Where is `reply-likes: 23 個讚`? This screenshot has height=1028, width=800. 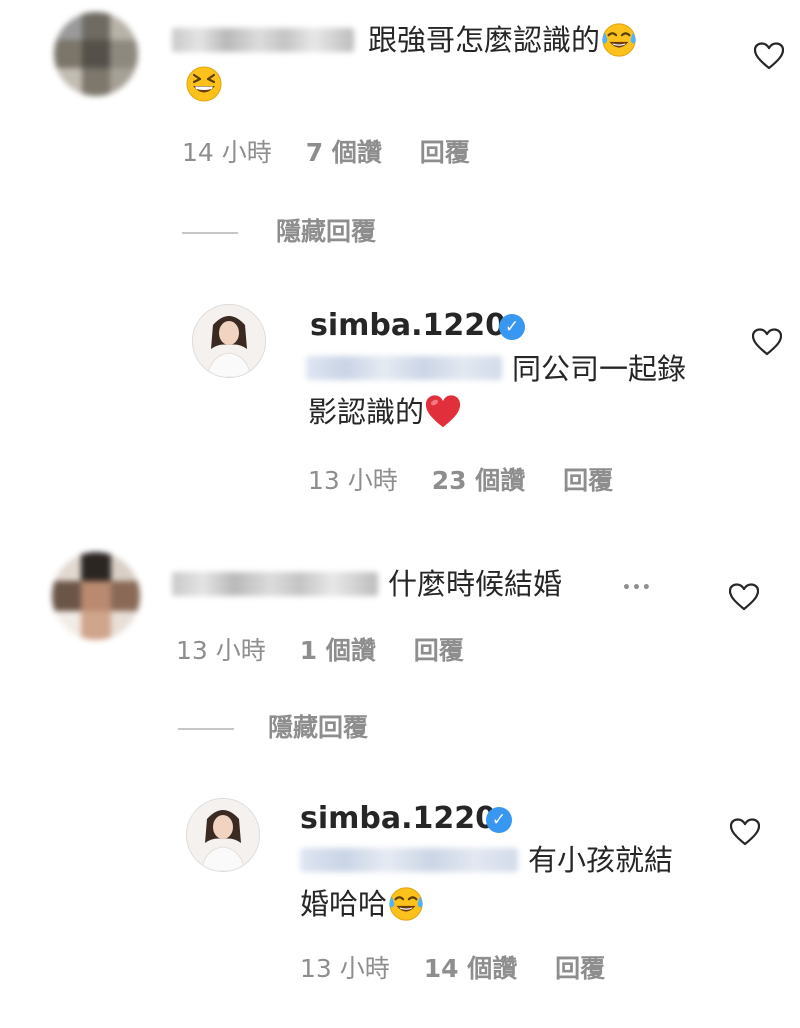
reply-likes: 23 個讚 is located at coordinates (479, 481).